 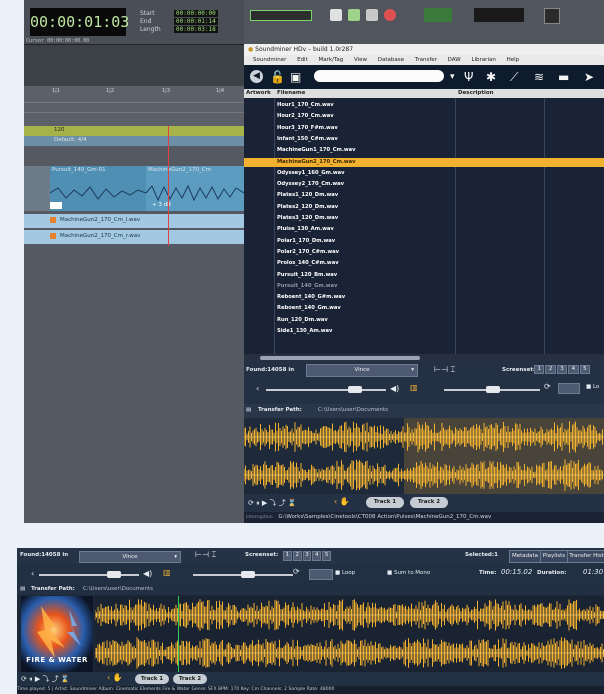 I want to click on end-value: 00:00:01:14, so click(x=196, y=21).